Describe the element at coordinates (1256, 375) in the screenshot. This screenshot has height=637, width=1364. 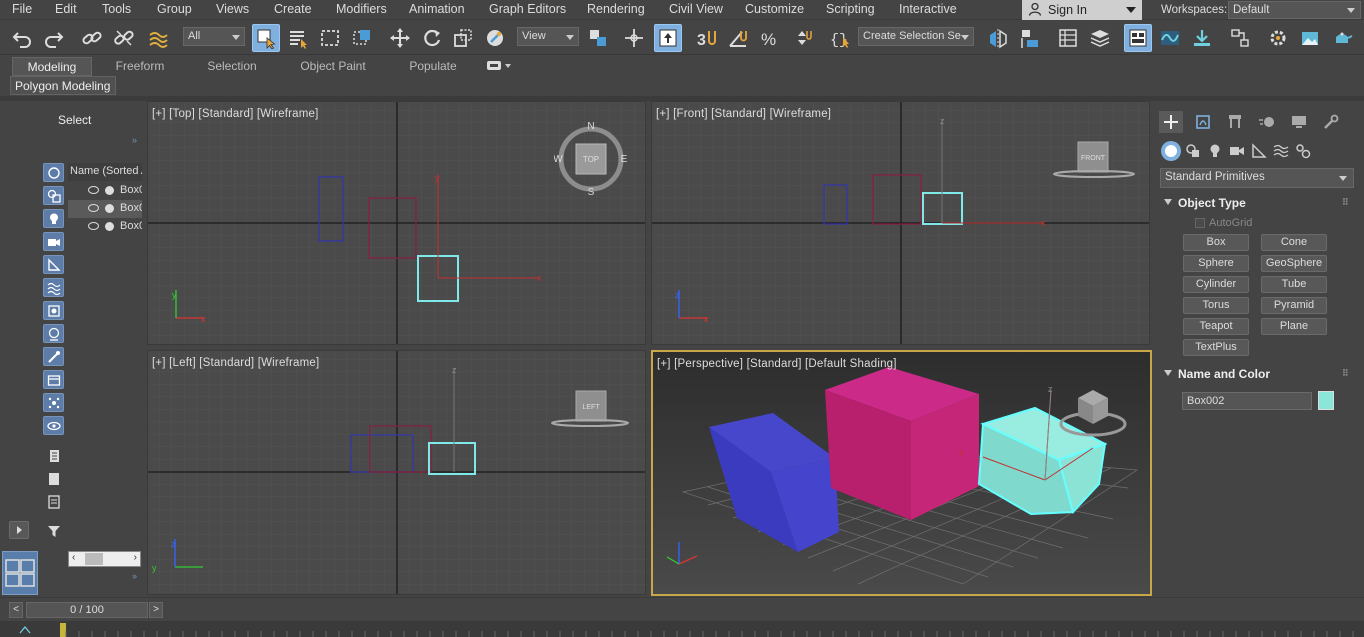
I see `name-color-rollout-header: Name and Color ⠿` at that location.